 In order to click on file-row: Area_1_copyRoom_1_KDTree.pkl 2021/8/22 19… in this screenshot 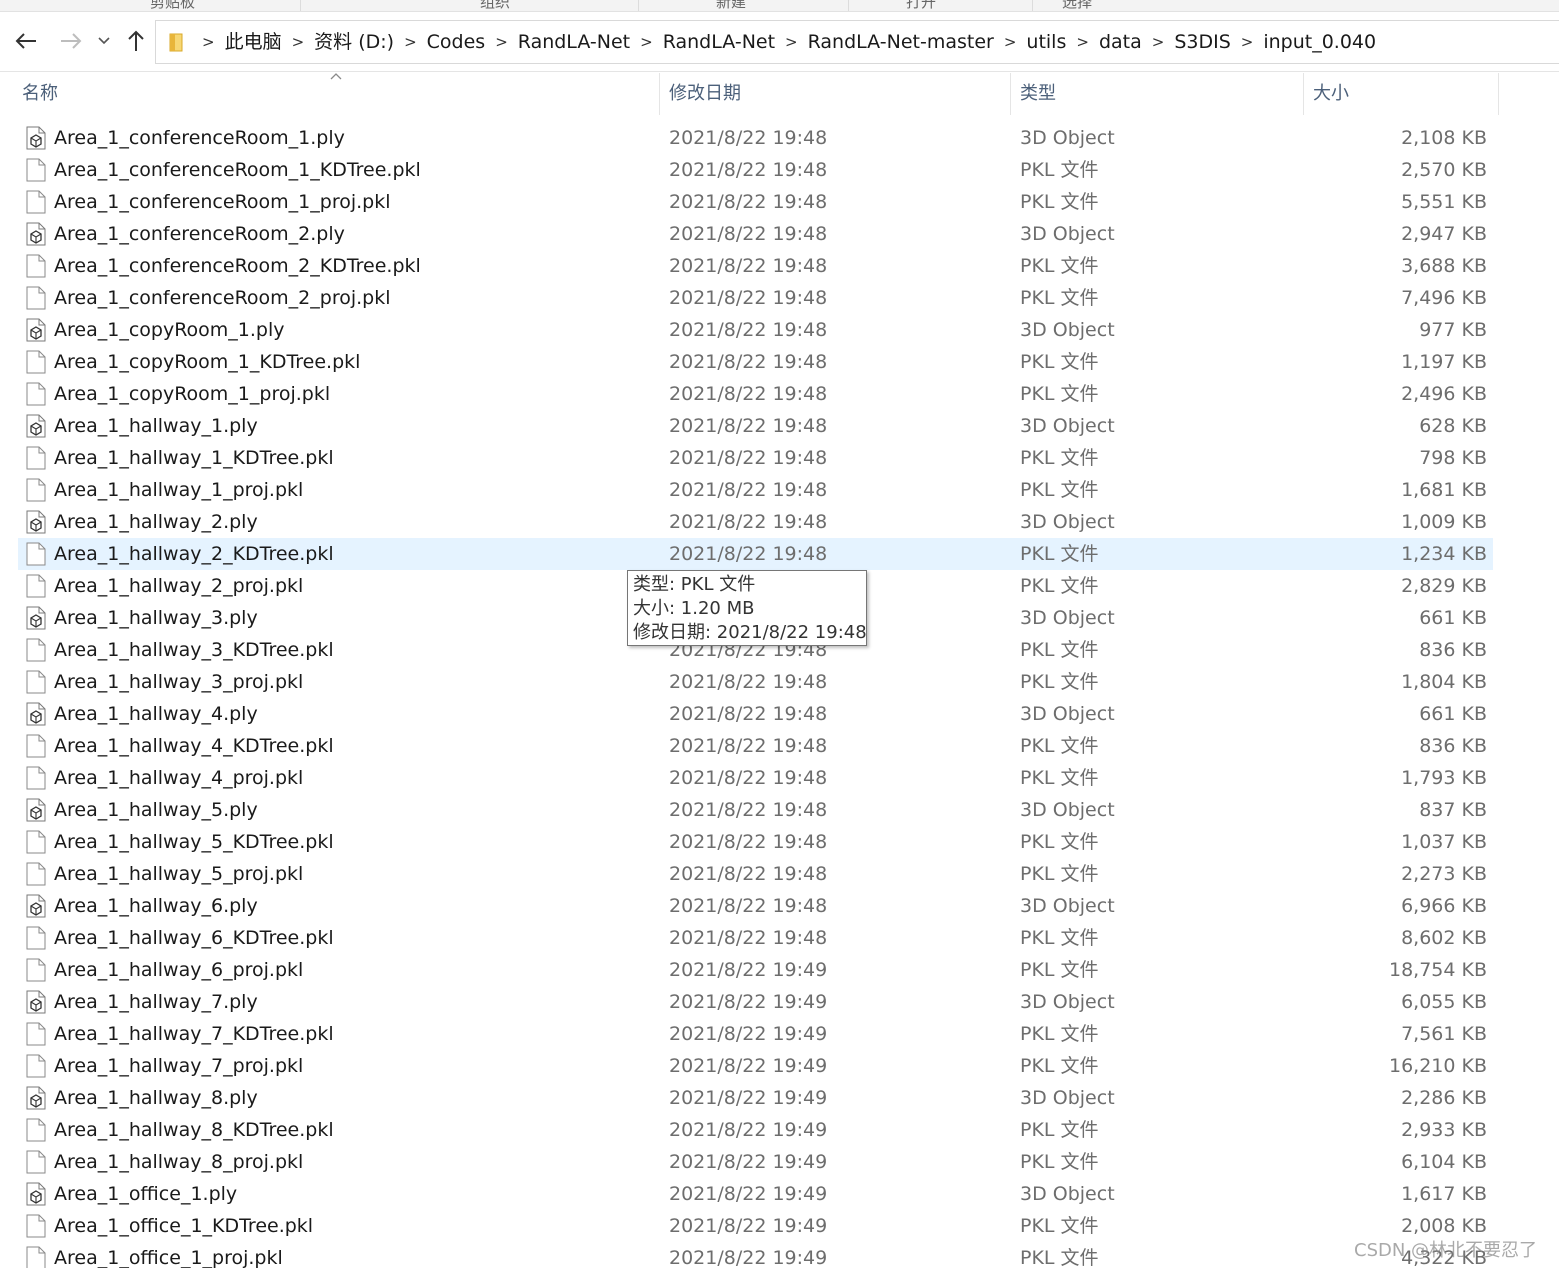, I will do `click(755, 362)`.